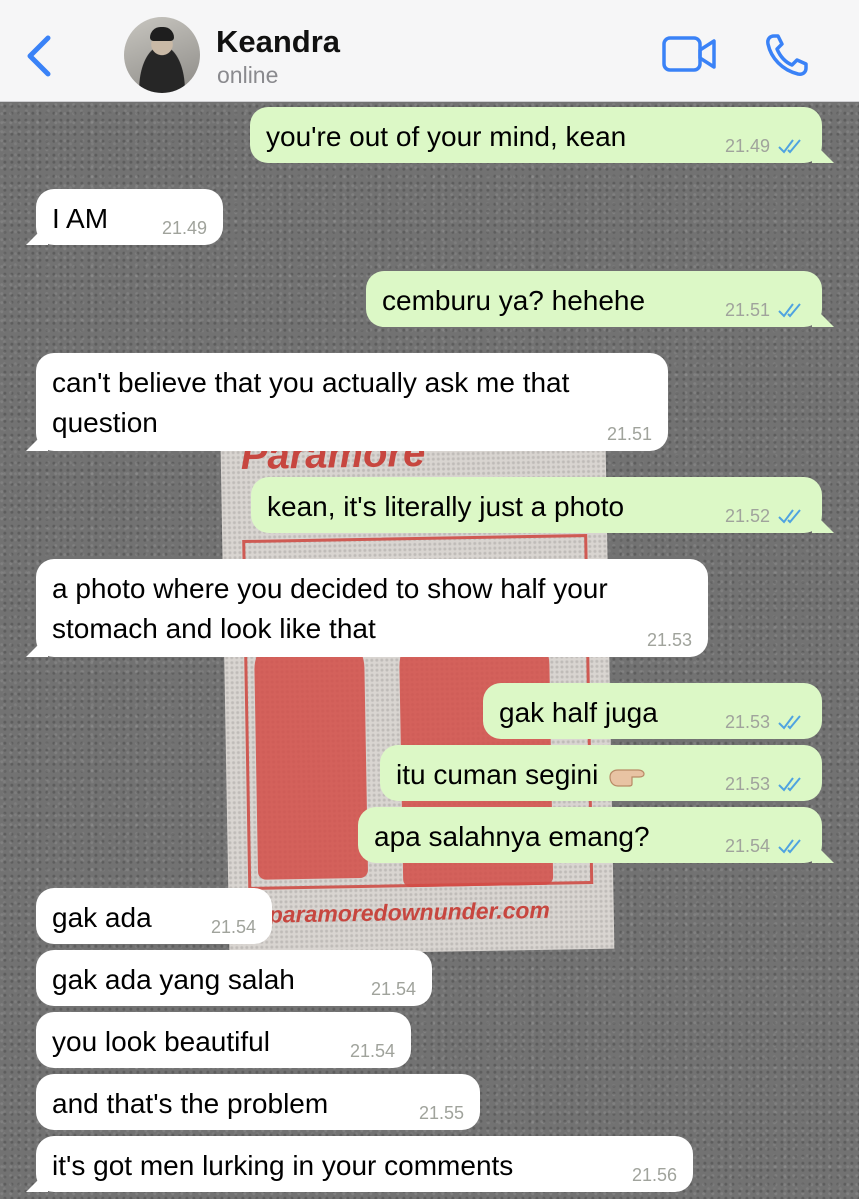 The height and width of the screenshot is (1199, 859). What do you see at coordinates (429, 51) in the screenshot?
I see `chat-header: Keandra online` at bounding box center [429, 51].